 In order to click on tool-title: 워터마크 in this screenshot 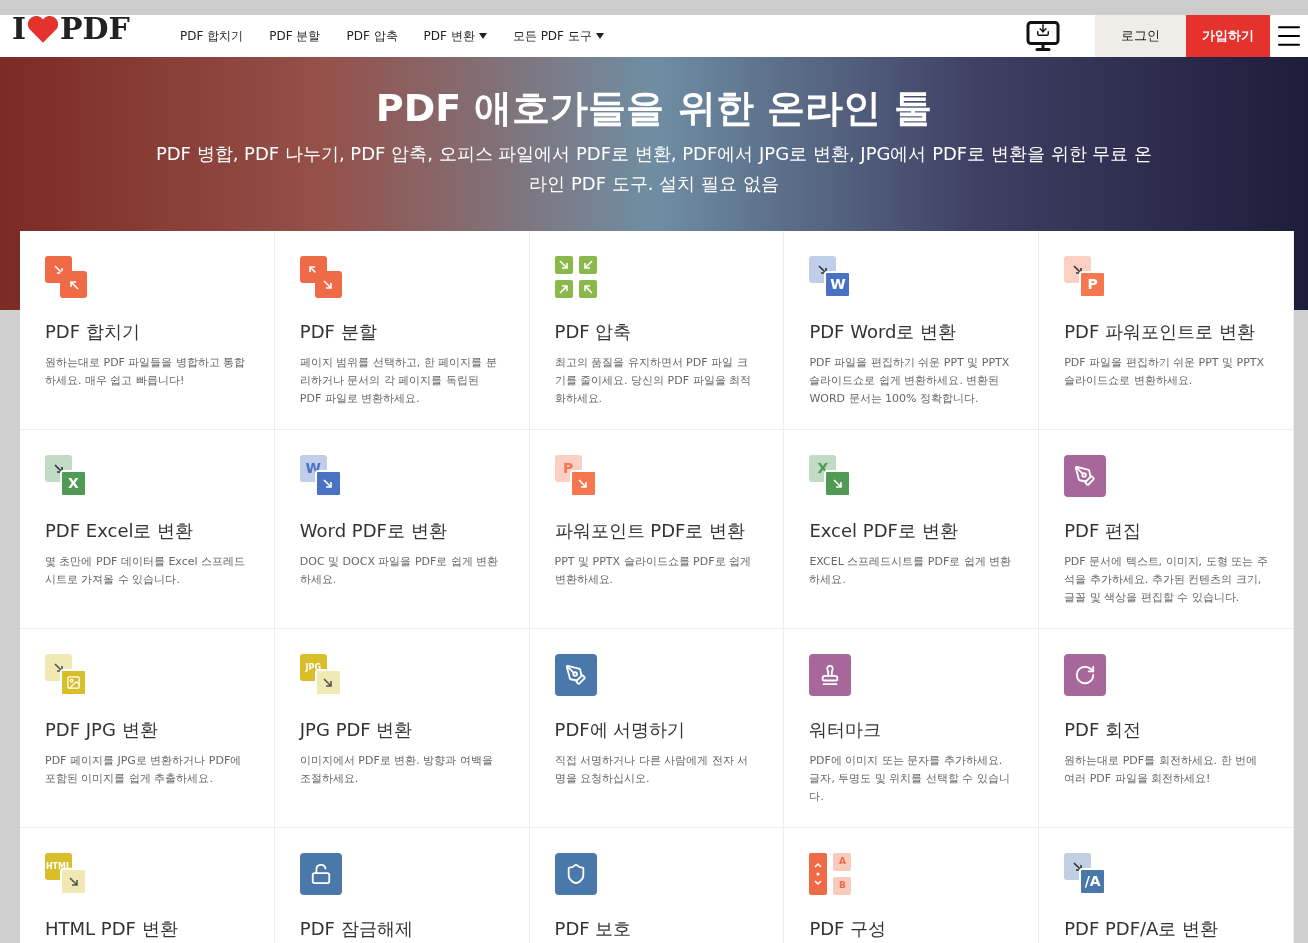, I will do `click(846, 730)`.